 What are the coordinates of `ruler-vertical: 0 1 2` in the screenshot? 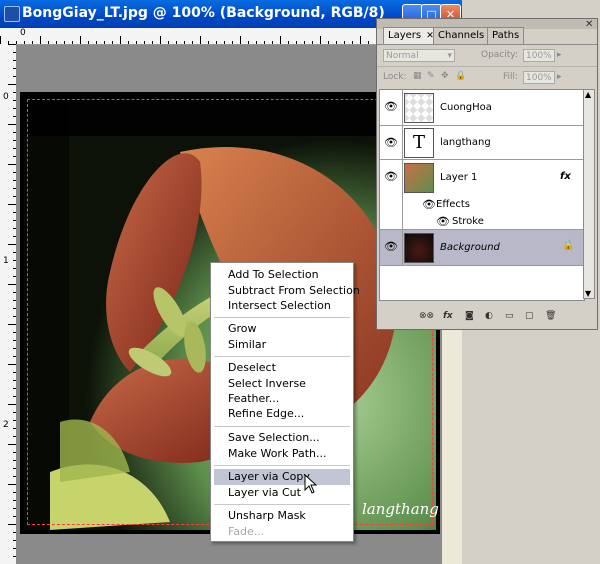 It's located at (8, 304).